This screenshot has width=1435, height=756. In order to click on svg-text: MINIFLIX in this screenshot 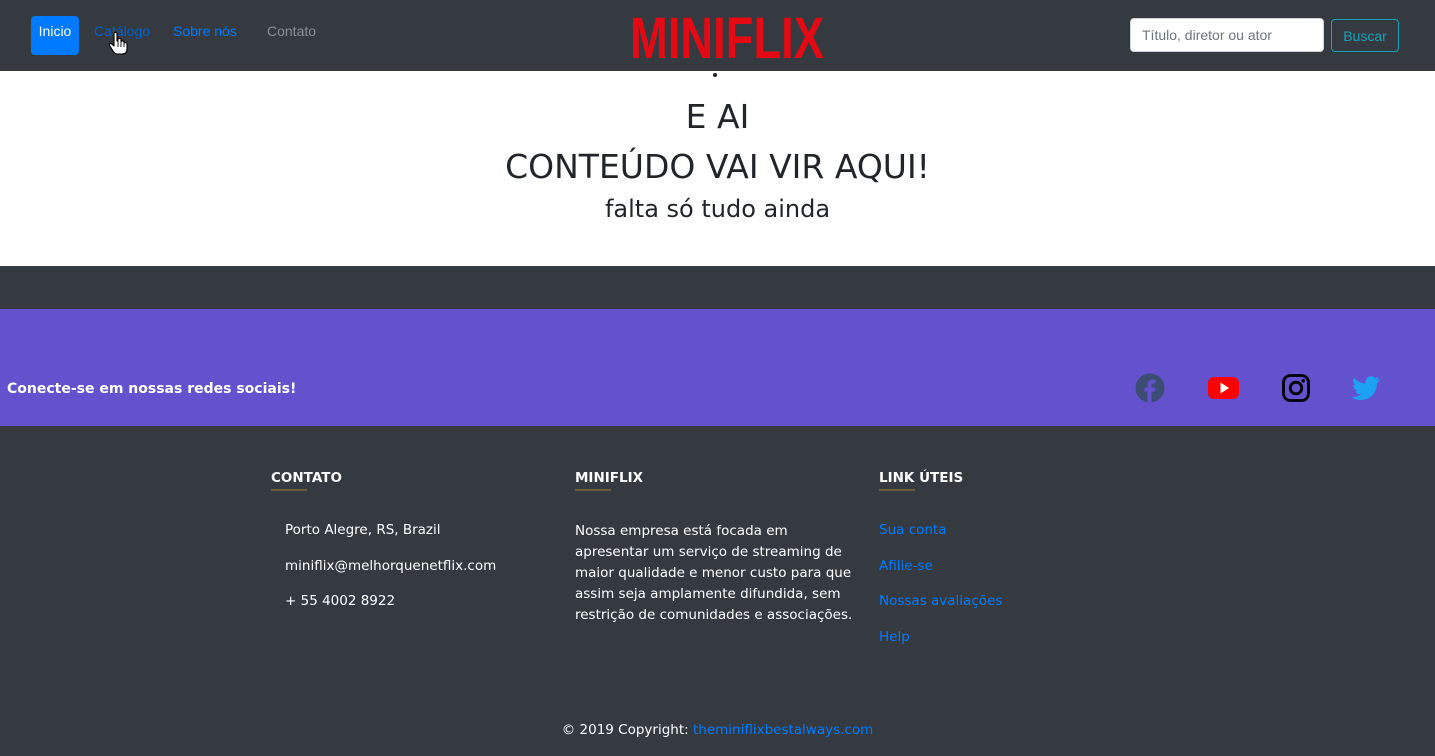, I will do `click(727, 35)`.